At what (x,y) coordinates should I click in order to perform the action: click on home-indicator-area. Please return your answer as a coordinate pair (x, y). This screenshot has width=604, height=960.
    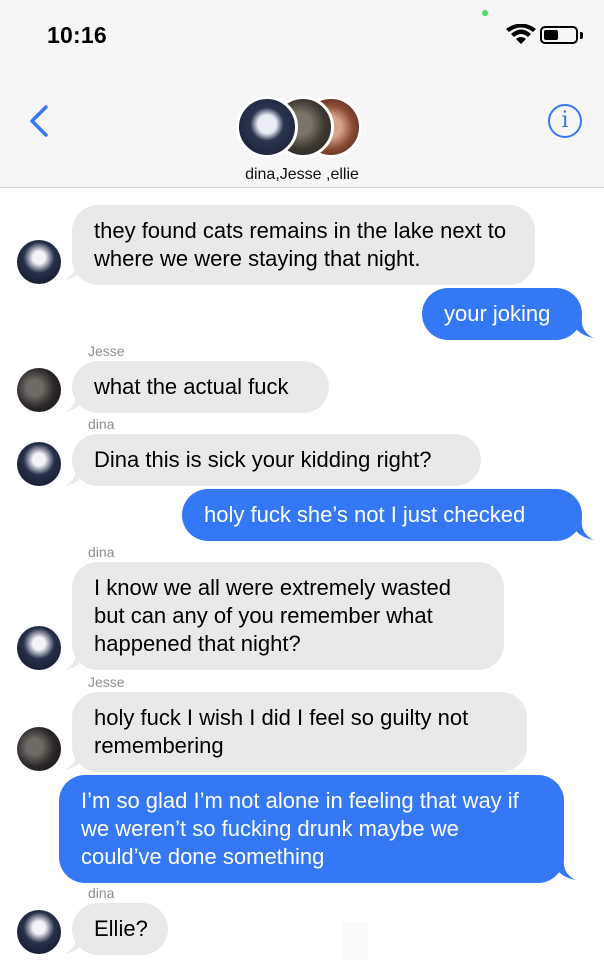
    Looking at the image, I should click on (355, 941).